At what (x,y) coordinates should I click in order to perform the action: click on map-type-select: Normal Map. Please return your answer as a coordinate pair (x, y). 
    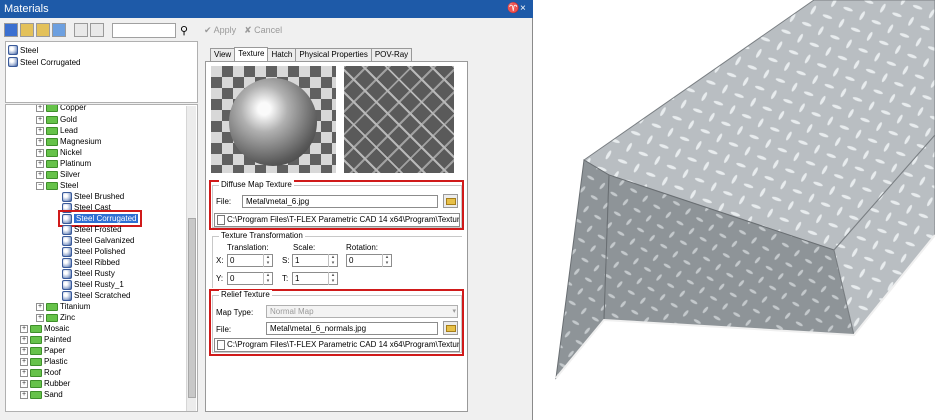
    Looking at the image, I should click on (362, 311).